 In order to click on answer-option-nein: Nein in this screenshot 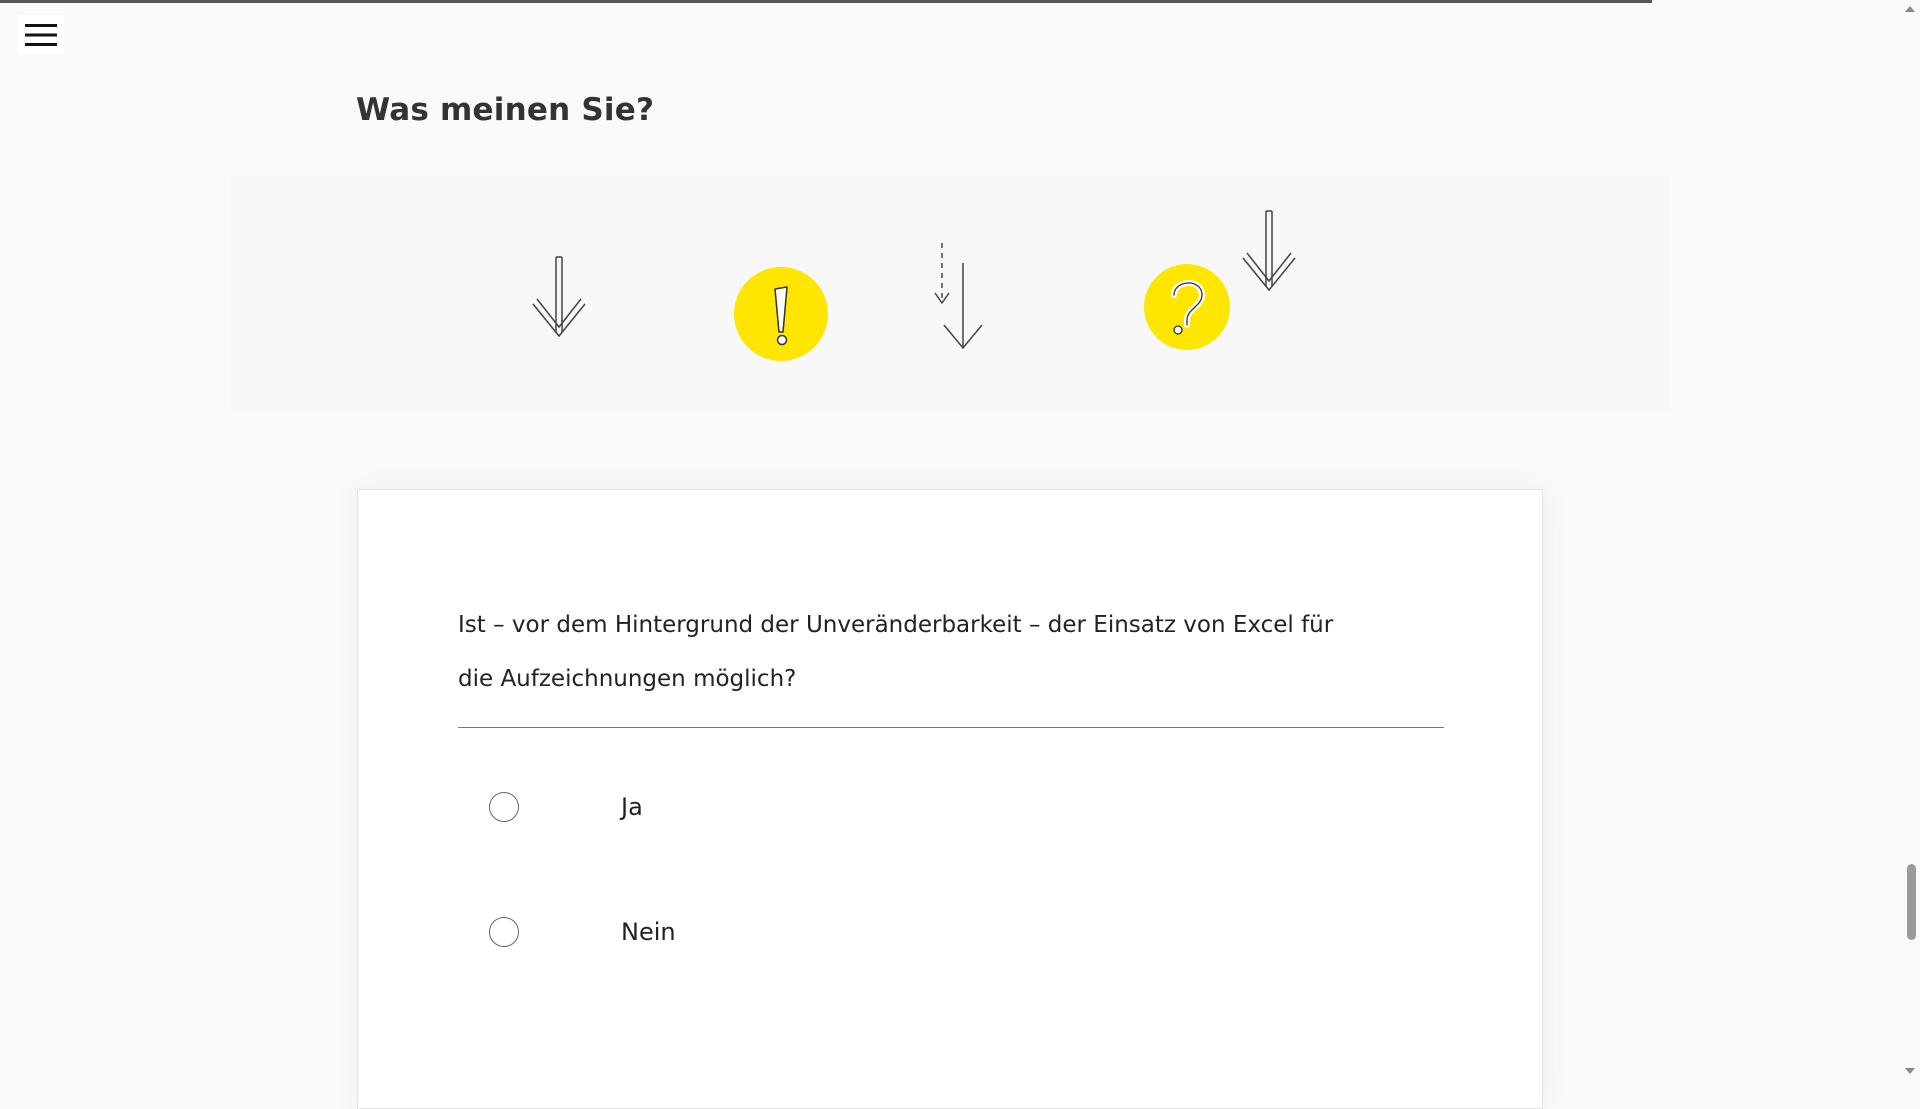, I will do `click(582, 932)`.